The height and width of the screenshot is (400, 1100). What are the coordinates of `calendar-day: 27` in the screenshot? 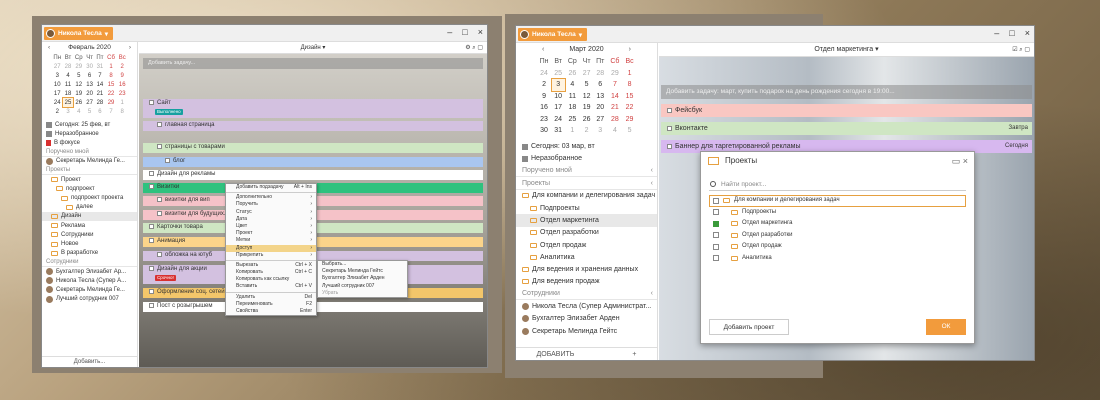 It's located at (57, 66).